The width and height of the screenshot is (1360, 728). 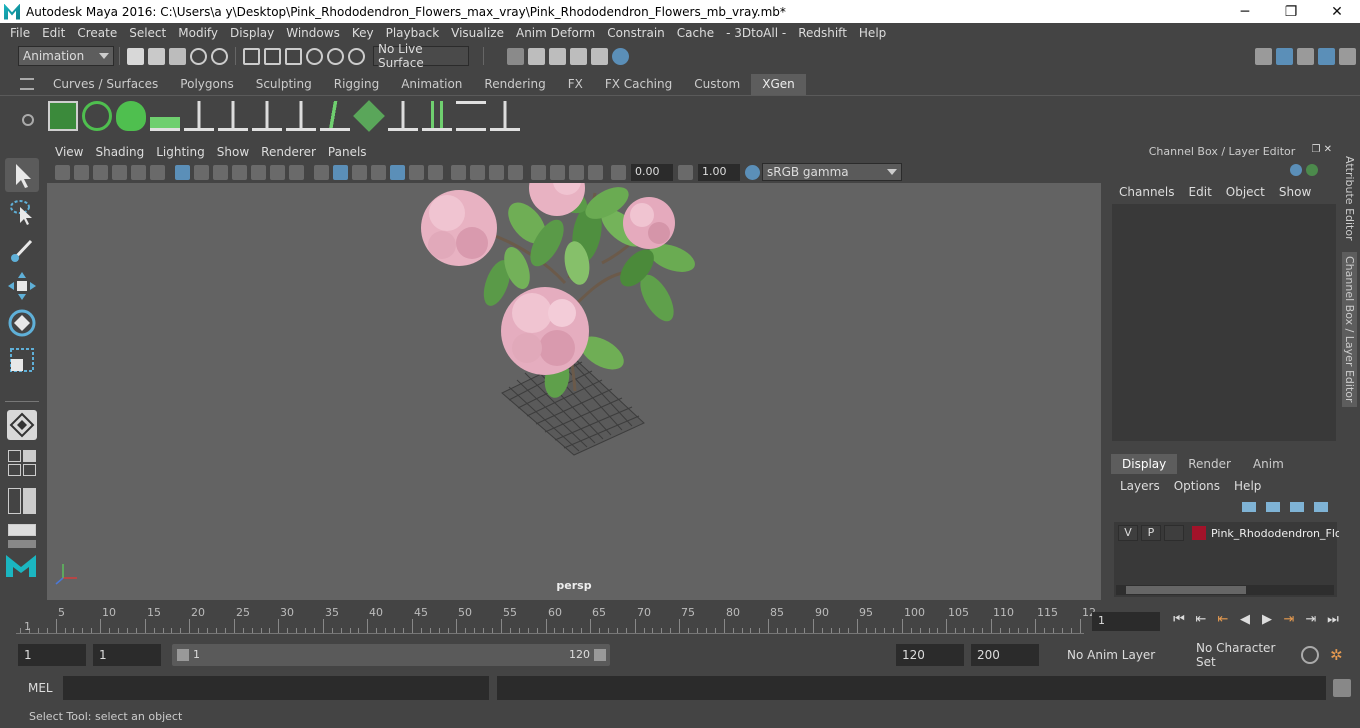 I want to click on side-by-side-layout-icon, so click(x=22, y=501).